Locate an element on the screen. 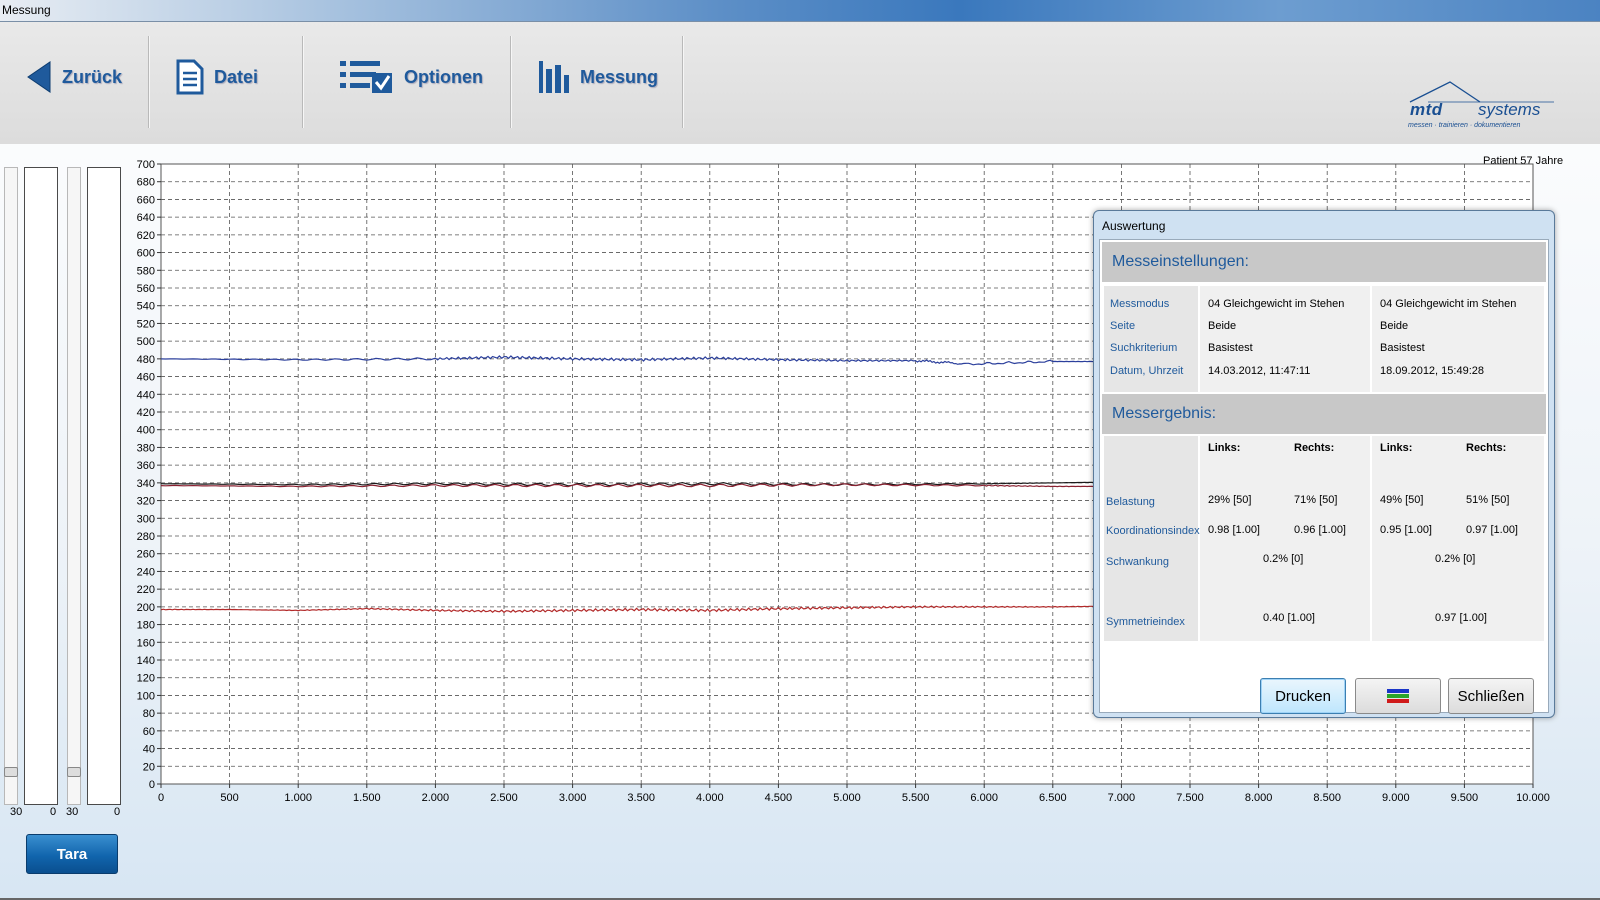 The height and width of the screenshot is (900, 1600). belastung-links: 49% [50] is located at coordinates (1402, 500).